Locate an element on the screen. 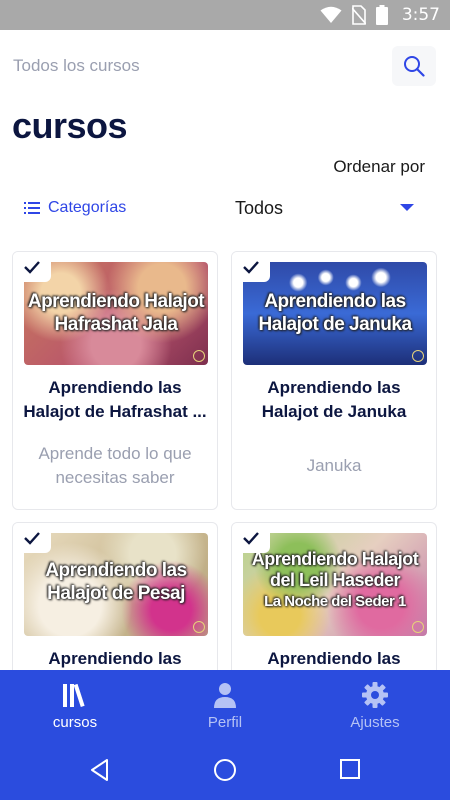  gear-icon is located at coordinates (375, 695).